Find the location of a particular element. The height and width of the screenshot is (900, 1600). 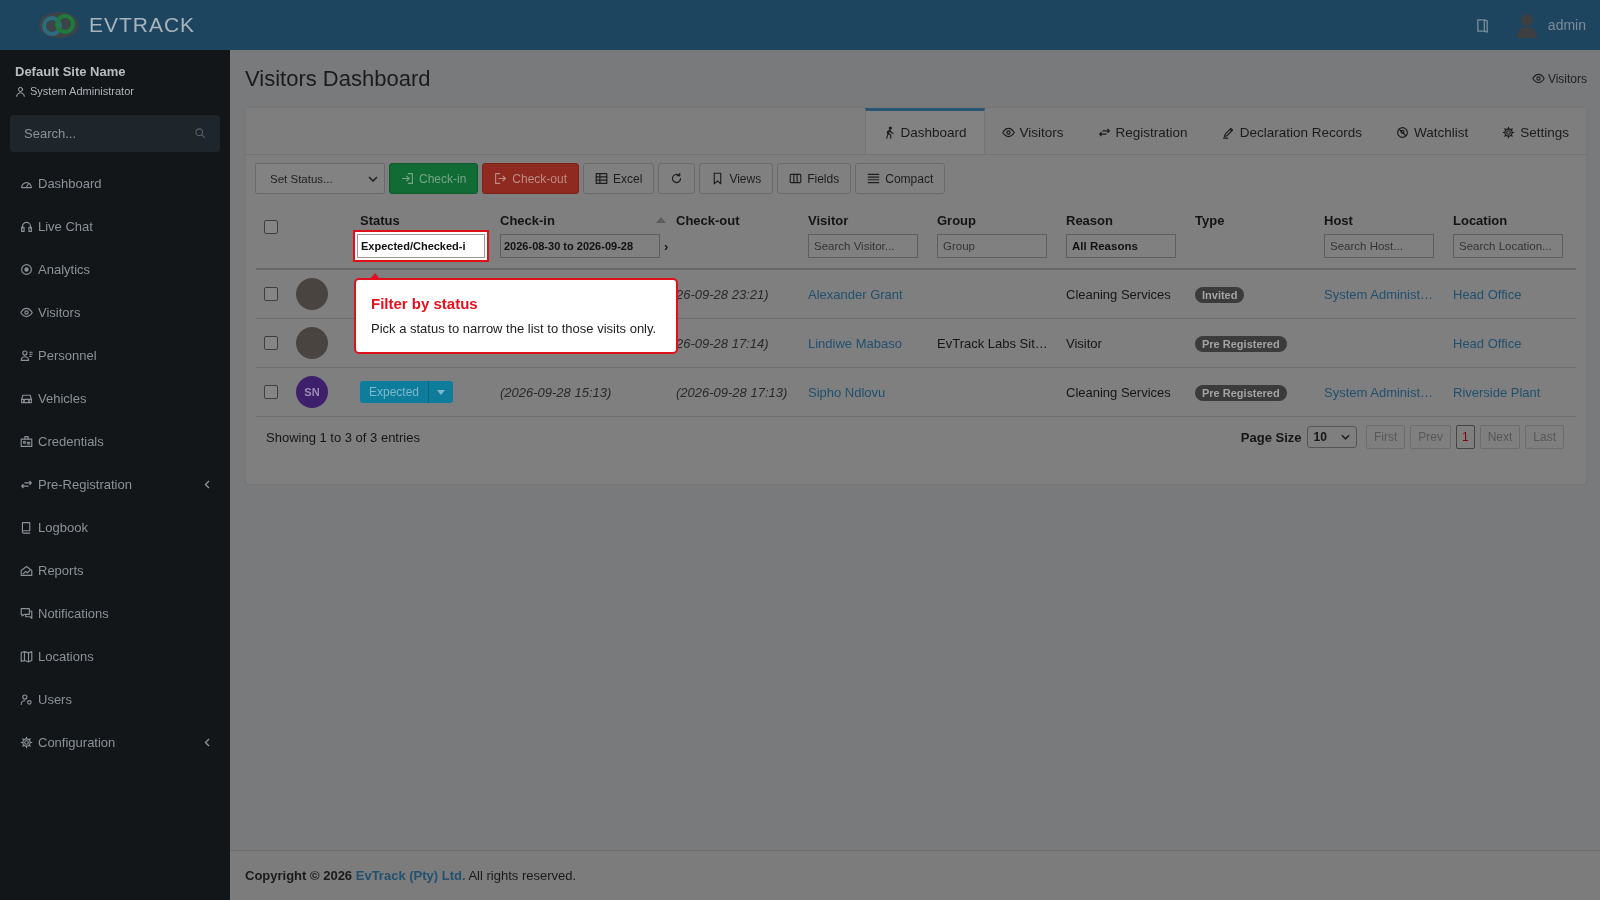

caret-icon is located at coordinates (441, 392).